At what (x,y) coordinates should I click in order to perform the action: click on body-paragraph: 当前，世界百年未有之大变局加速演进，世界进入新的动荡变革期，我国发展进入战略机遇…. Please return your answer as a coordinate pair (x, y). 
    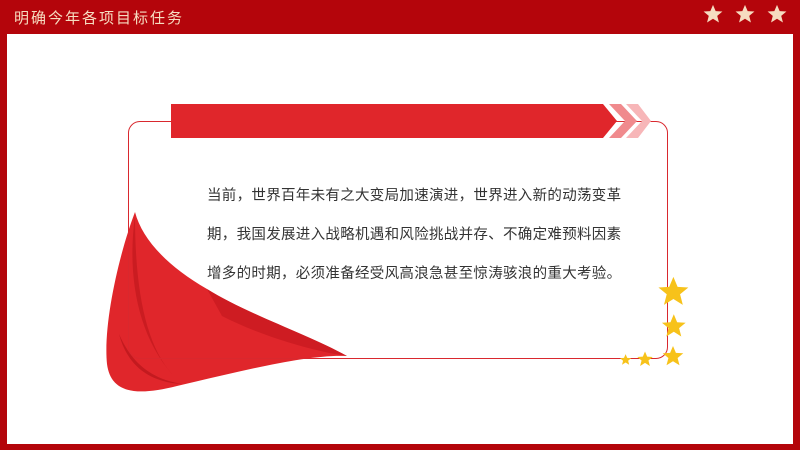
    Looking at the image, I should click on (414, 235).